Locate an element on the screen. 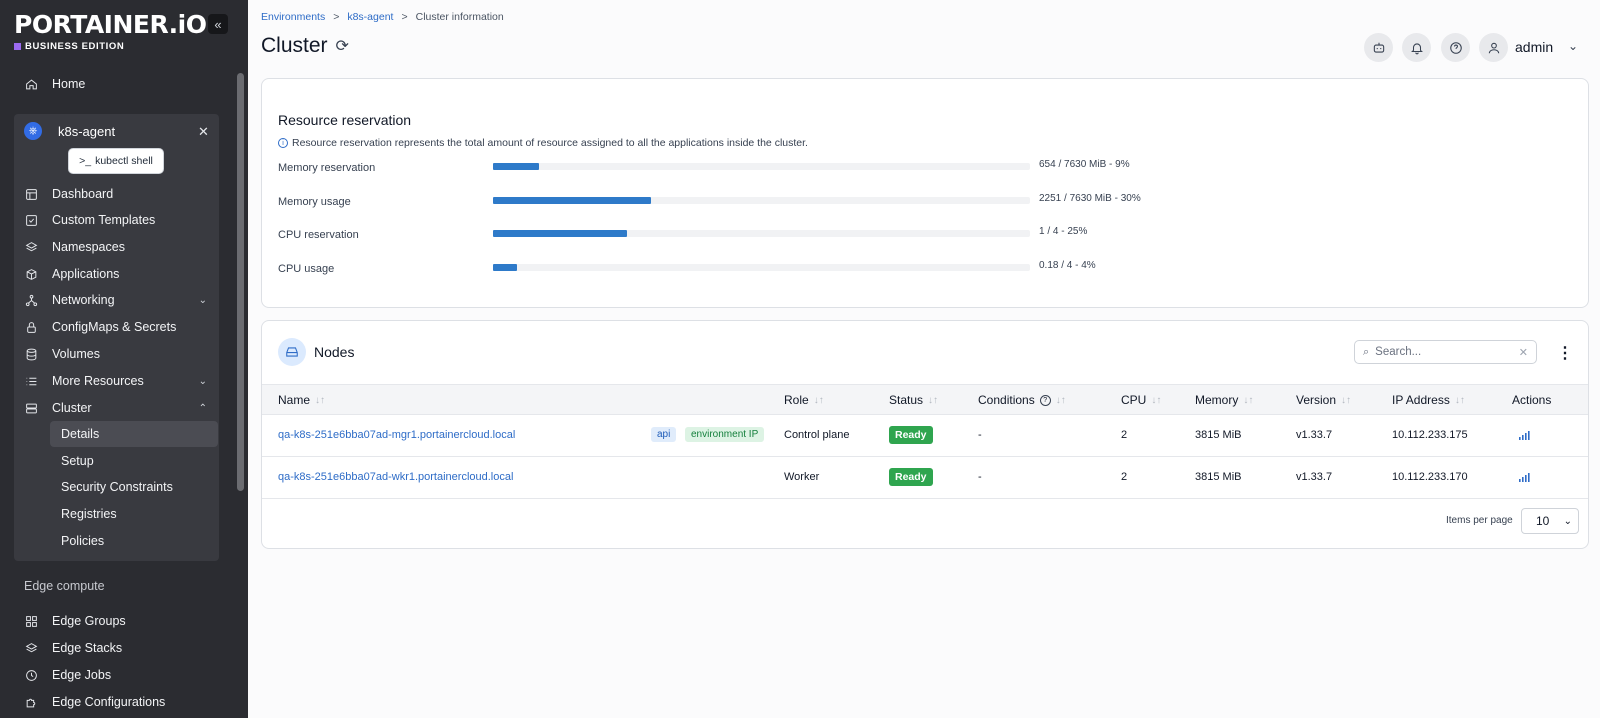 The image size is (1600, 718). edition-label: BUSINESS EDITION is located at coordinates (110, 46).